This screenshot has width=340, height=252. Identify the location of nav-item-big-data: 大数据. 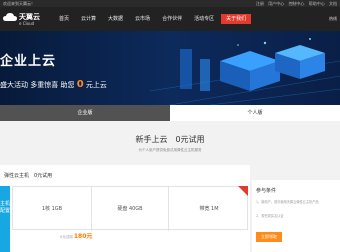
(115, 19).